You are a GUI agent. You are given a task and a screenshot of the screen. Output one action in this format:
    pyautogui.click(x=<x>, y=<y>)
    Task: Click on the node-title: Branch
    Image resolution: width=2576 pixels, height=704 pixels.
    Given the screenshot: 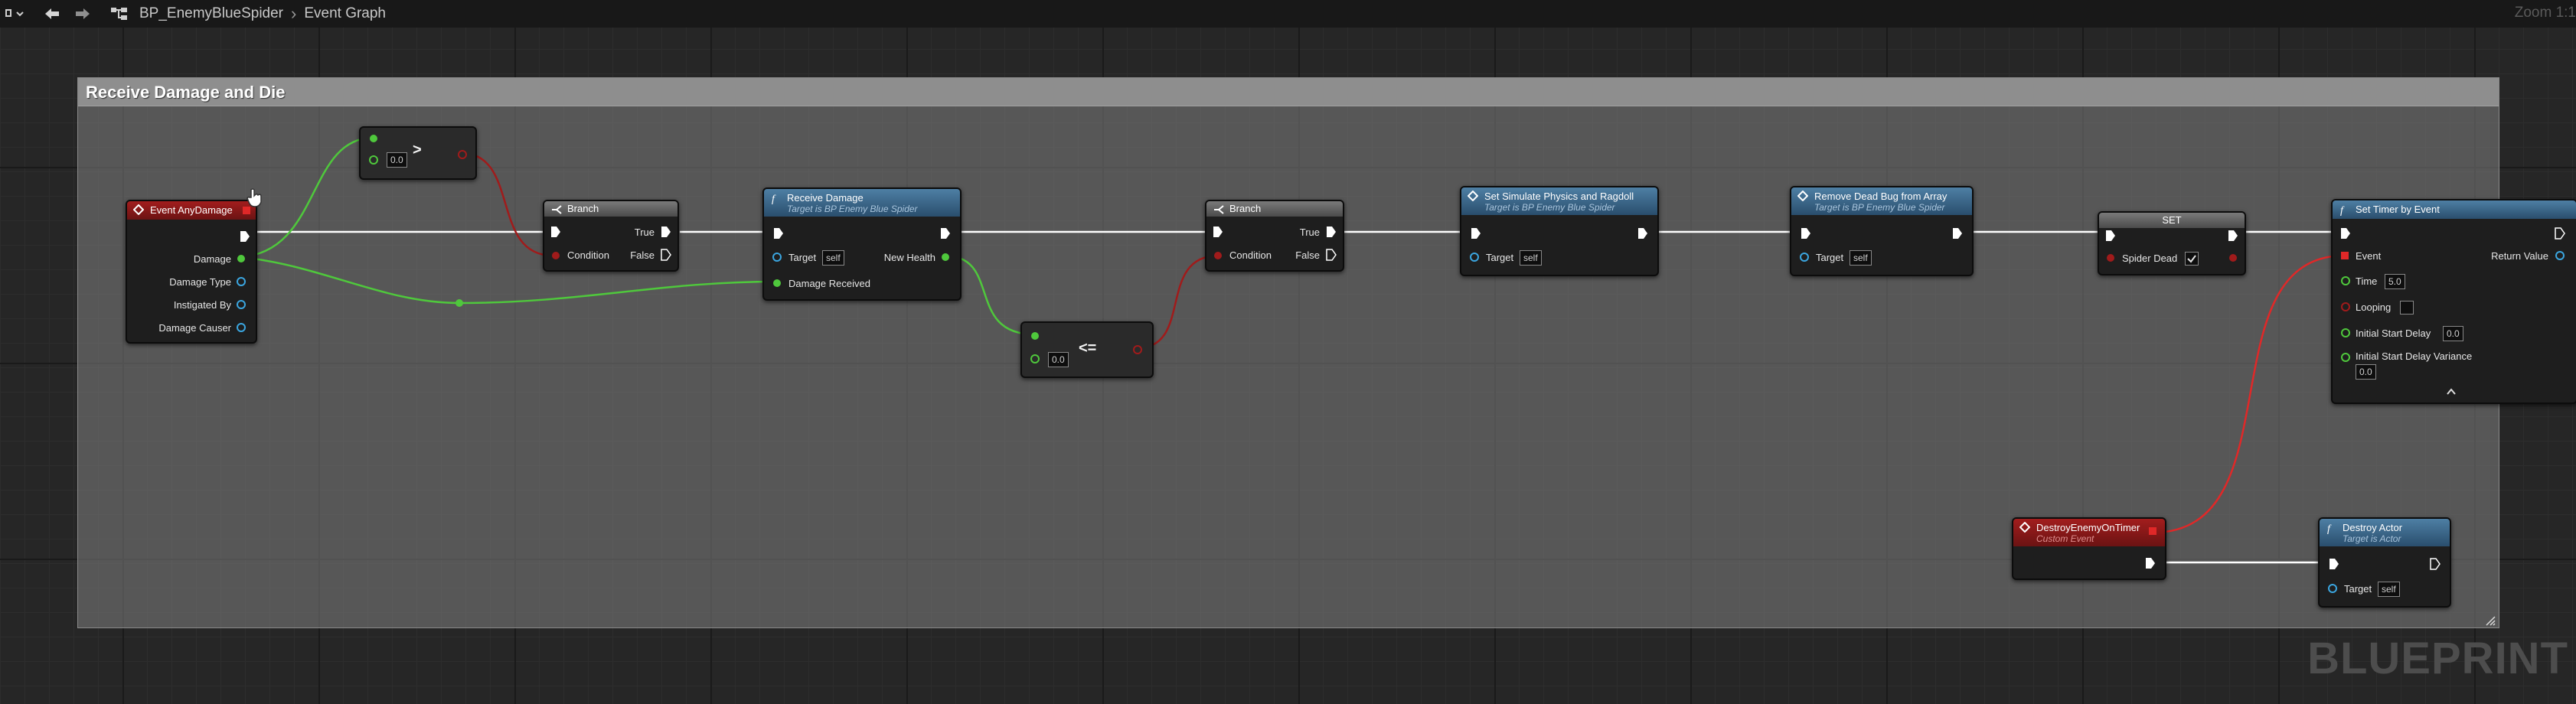 What is the action you would take?
    pyautogui.click(x=583, y=209)
    